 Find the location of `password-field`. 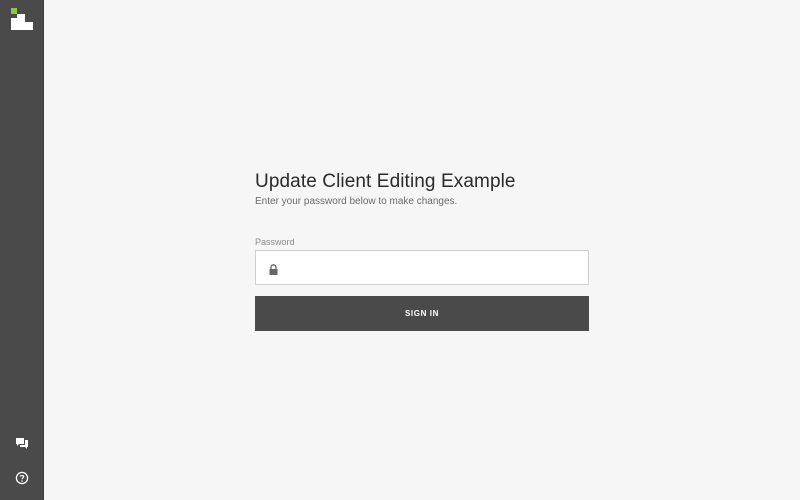

password-field is located at coordinates (422, 267).